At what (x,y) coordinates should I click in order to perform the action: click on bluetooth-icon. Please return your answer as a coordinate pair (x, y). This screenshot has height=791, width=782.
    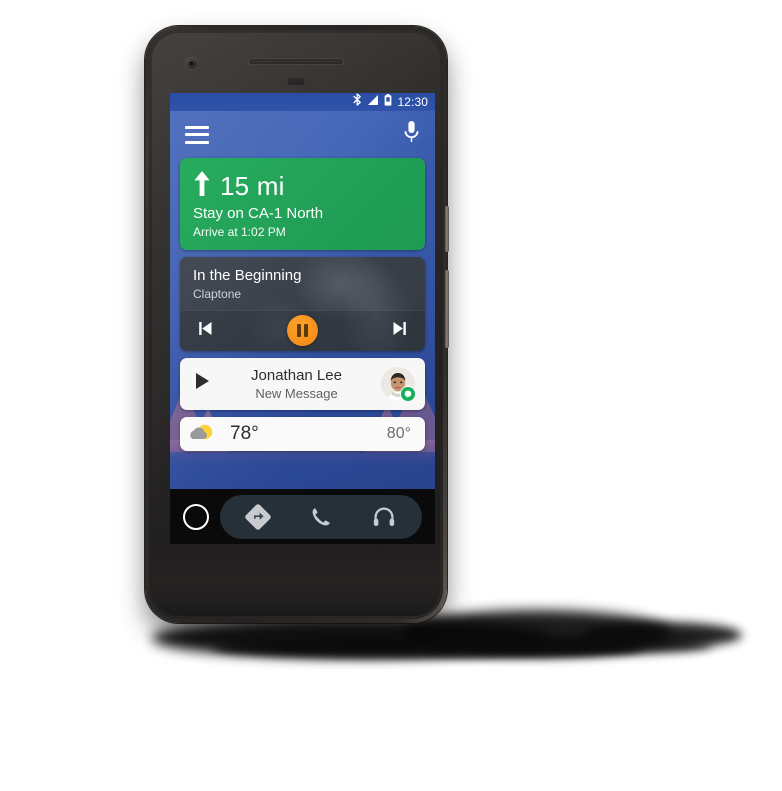
    Looking at the image, I should click on (357, 102).